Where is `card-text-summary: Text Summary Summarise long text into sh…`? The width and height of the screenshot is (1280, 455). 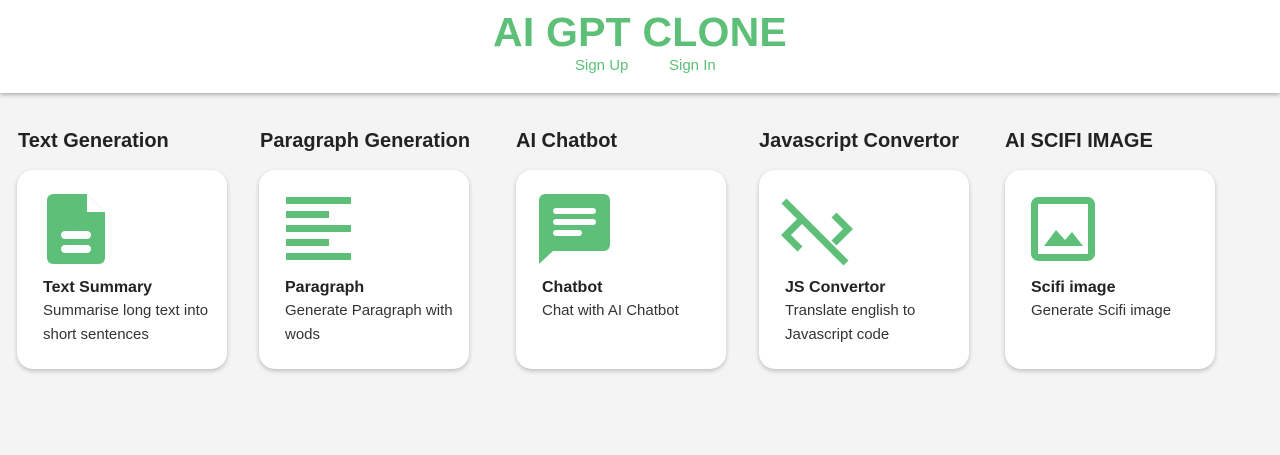 card-text-summary: Text Summary Summarise long text into sh… is located at coordinates (122, 269).